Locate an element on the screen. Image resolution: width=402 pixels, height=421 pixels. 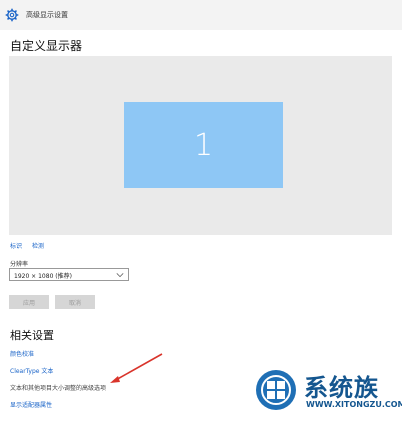
watermark-url: WWW.XITONGZU.COM is located at coordinates (354, 404).